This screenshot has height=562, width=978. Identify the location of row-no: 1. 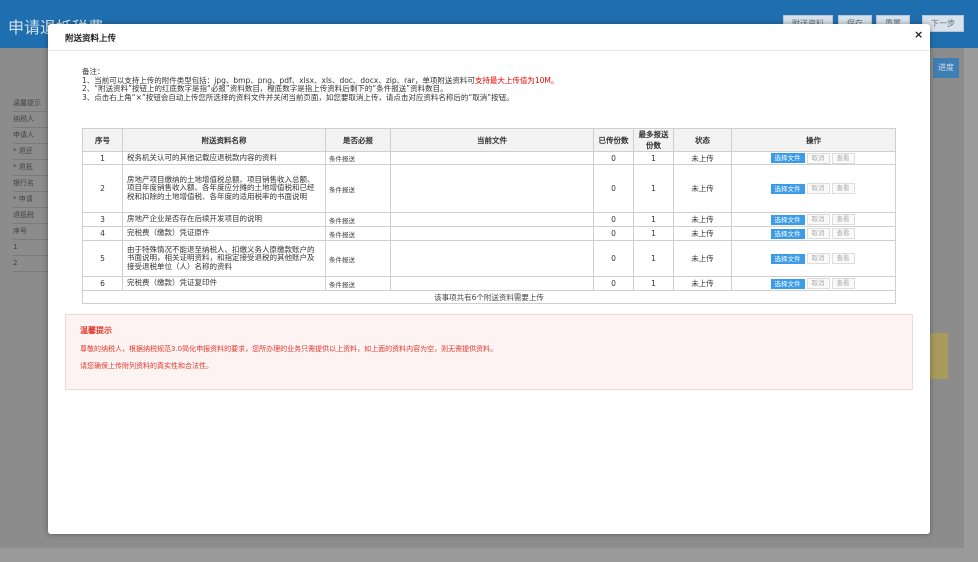
(102, 158).